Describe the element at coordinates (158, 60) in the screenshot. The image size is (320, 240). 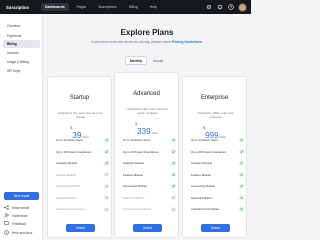
I see `toggle-annual: Annual` at that location.